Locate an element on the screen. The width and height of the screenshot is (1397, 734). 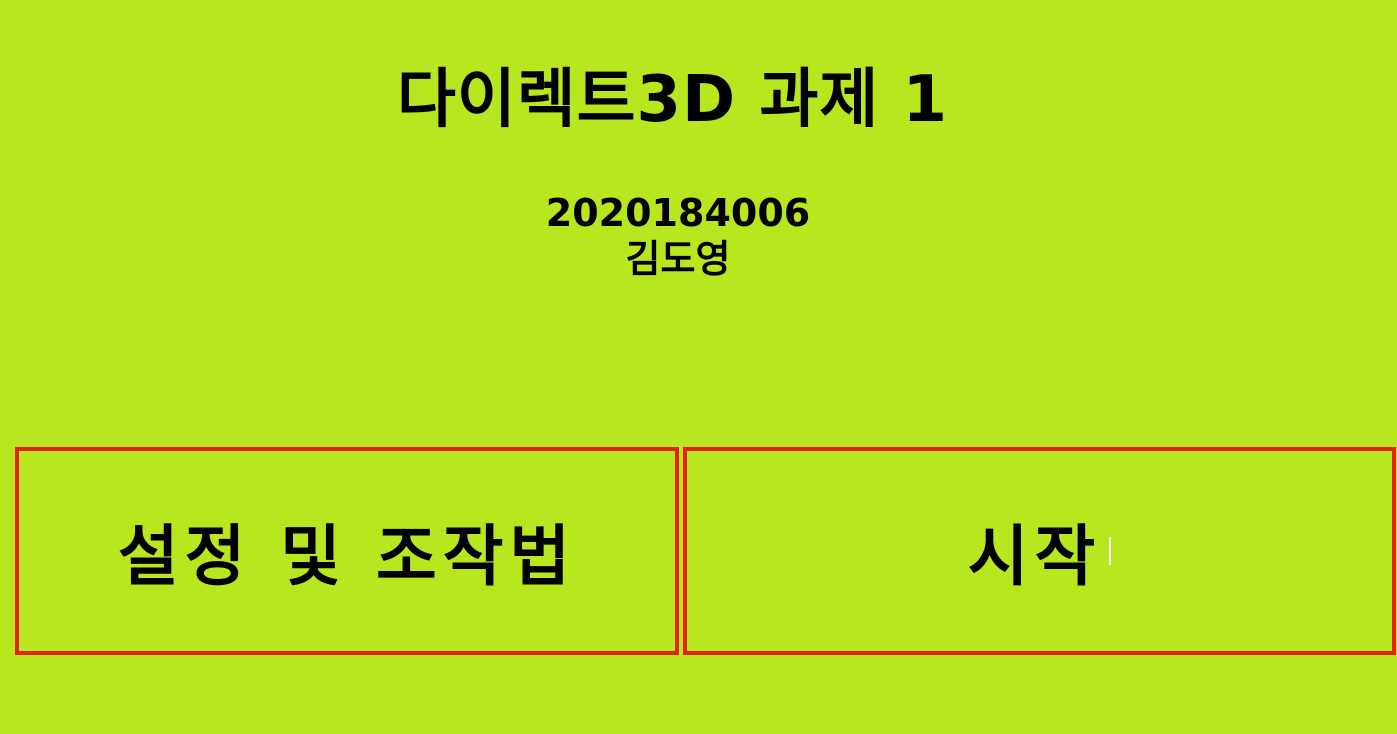
start-button: 시작 is located at coordinates (1039, 551).